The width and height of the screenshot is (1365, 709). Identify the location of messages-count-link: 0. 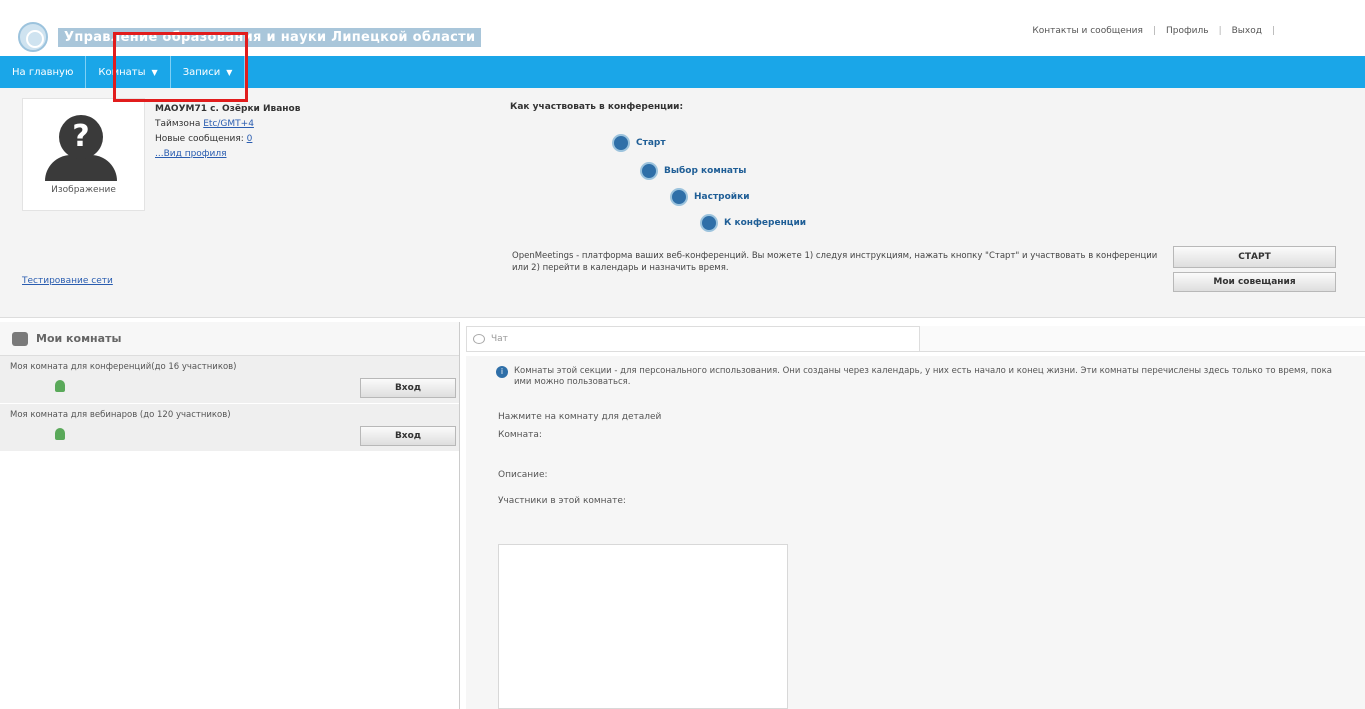
(250, 139).